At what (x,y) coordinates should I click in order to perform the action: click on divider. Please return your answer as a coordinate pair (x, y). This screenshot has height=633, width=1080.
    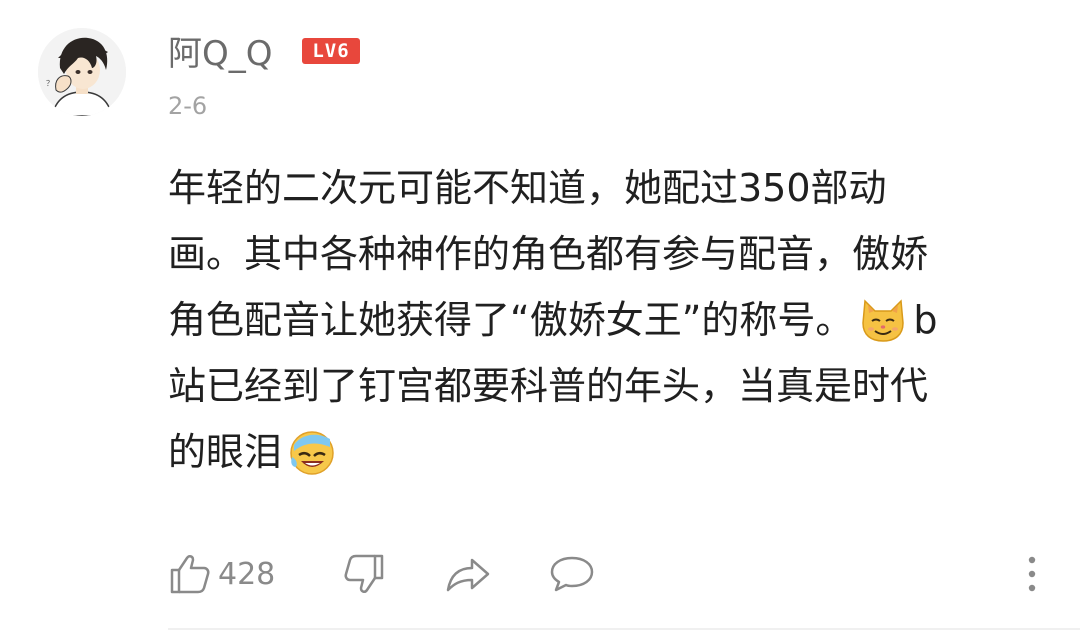
    Looking at the image, I should click on (624, 629).